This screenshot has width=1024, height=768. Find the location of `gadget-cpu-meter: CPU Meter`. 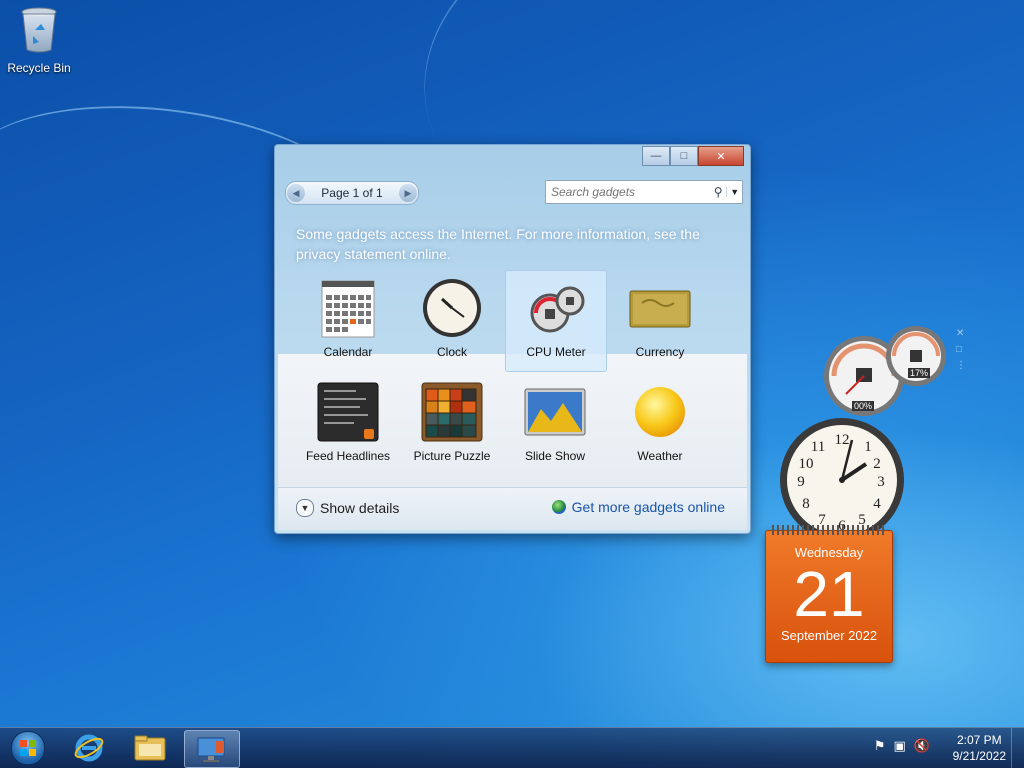

gadget-cpu-meter: CPU Meter is located at coordinates (556, 321).